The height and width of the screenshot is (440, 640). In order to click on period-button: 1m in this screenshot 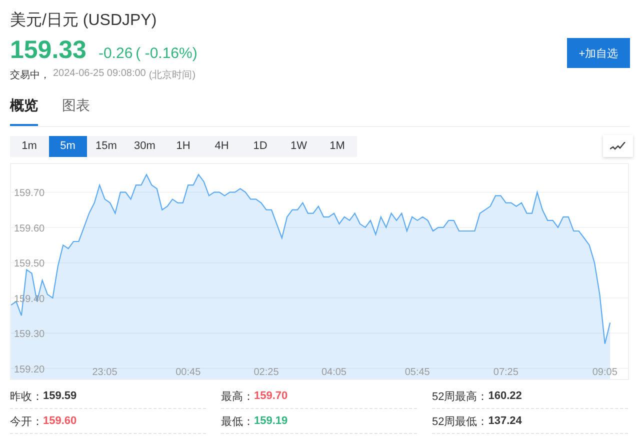, I will do `click(29, 146)`.